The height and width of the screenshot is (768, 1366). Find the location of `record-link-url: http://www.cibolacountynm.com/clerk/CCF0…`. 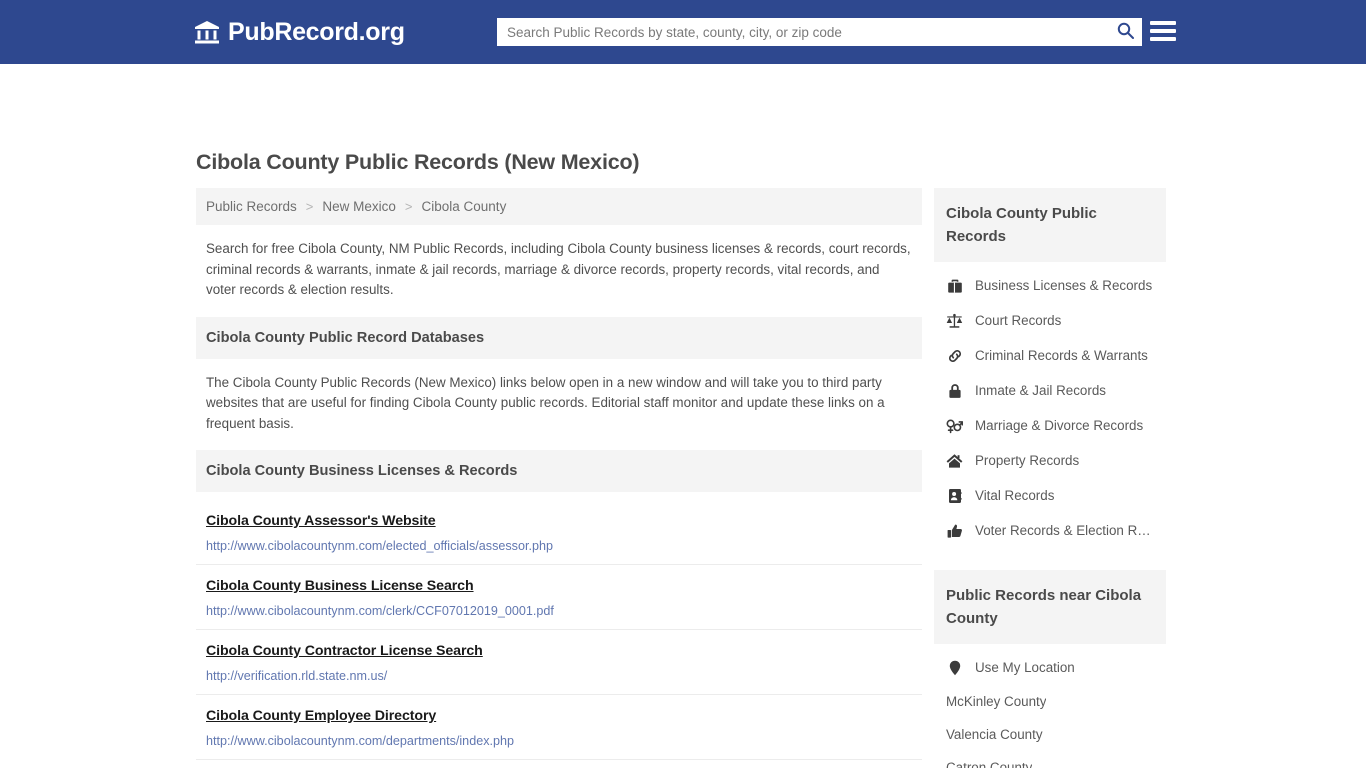

record-link-url: http://www.cibolacountynm.com/clerk/CCF0… is located at coordinates (559, 611).